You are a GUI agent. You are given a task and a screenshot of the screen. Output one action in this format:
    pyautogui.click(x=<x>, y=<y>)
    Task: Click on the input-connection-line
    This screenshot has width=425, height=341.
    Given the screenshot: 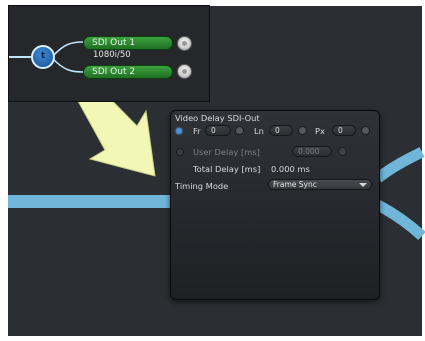 What is the action you would take?
    pyautogui.click(x=90, y=201)
    